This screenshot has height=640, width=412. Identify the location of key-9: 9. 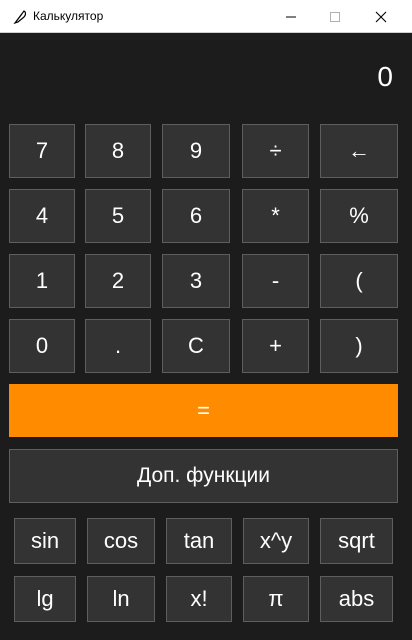
(196, 151).